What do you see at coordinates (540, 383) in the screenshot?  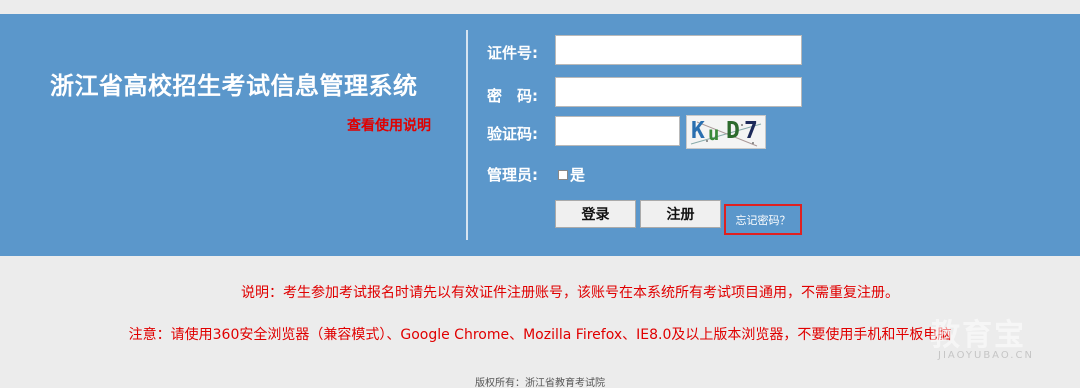 I see `copyright: 版权所有：浙江省教育考试院` at bounding box center [540, 383].